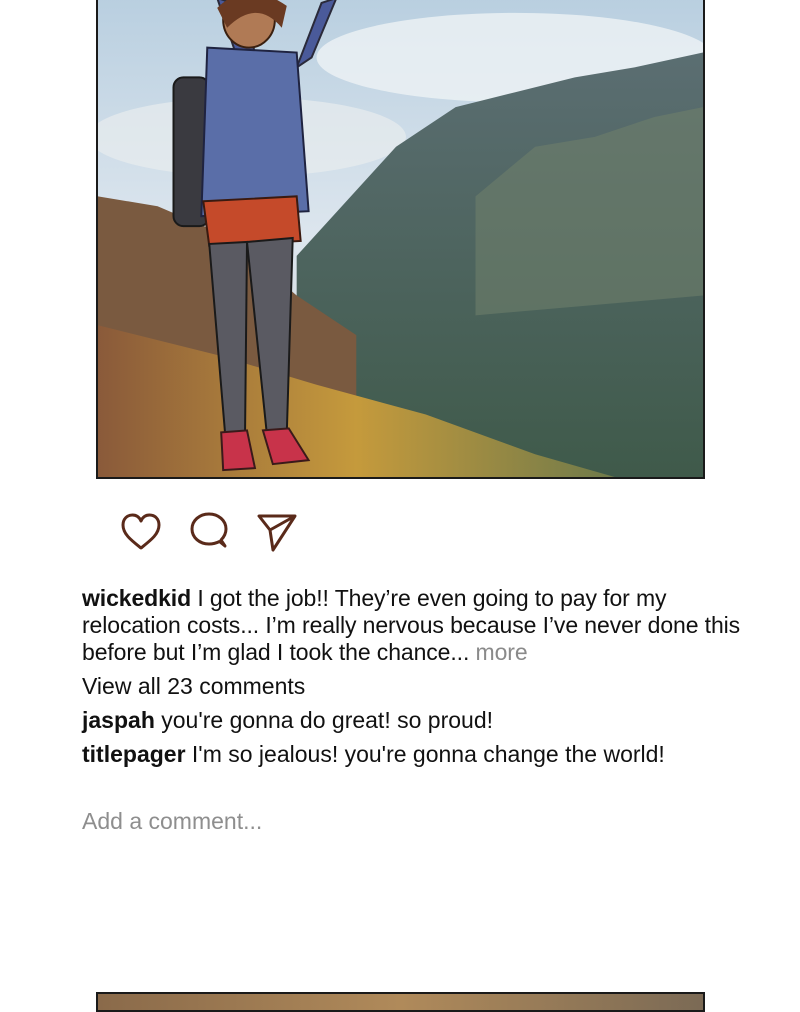 Image resolution: width=800 pixels, height=1012 pixels. Describe the element at coordinates (118, 720) in the screenshot. I see `comment-username: jaspah` at that location.